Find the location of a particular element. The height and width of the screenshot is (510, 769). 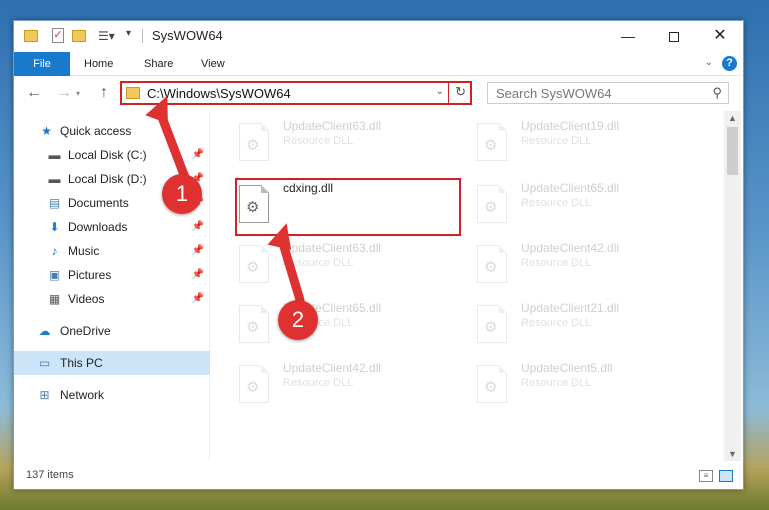

title-separator is located at coordinates (142, 36).